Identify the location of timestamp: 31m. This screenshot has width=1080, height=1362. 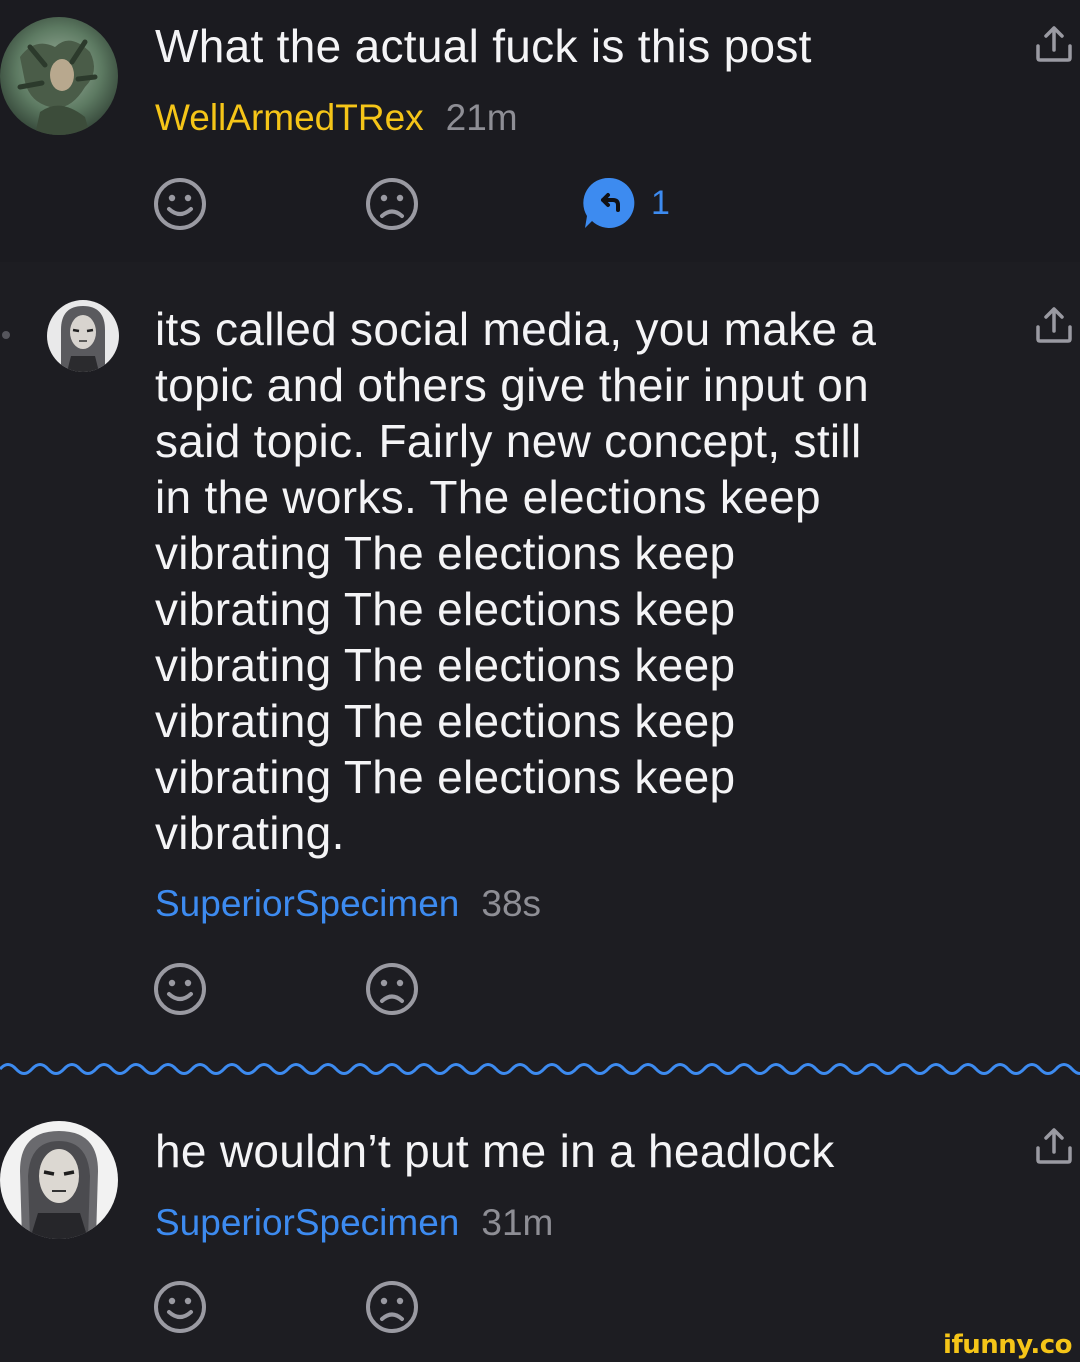
(517, 1222).